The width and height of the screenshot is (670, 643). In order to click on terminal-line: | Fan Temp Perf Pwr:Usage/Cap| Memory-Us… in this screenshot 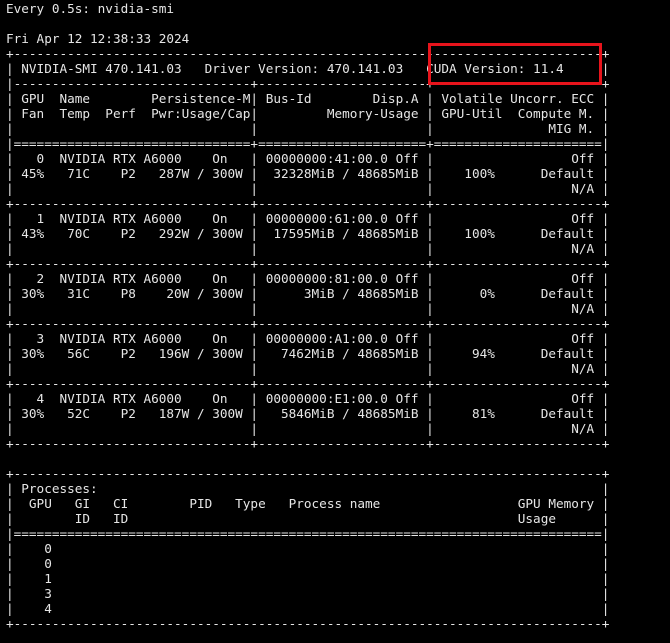, I will do `click(308, 113)`.